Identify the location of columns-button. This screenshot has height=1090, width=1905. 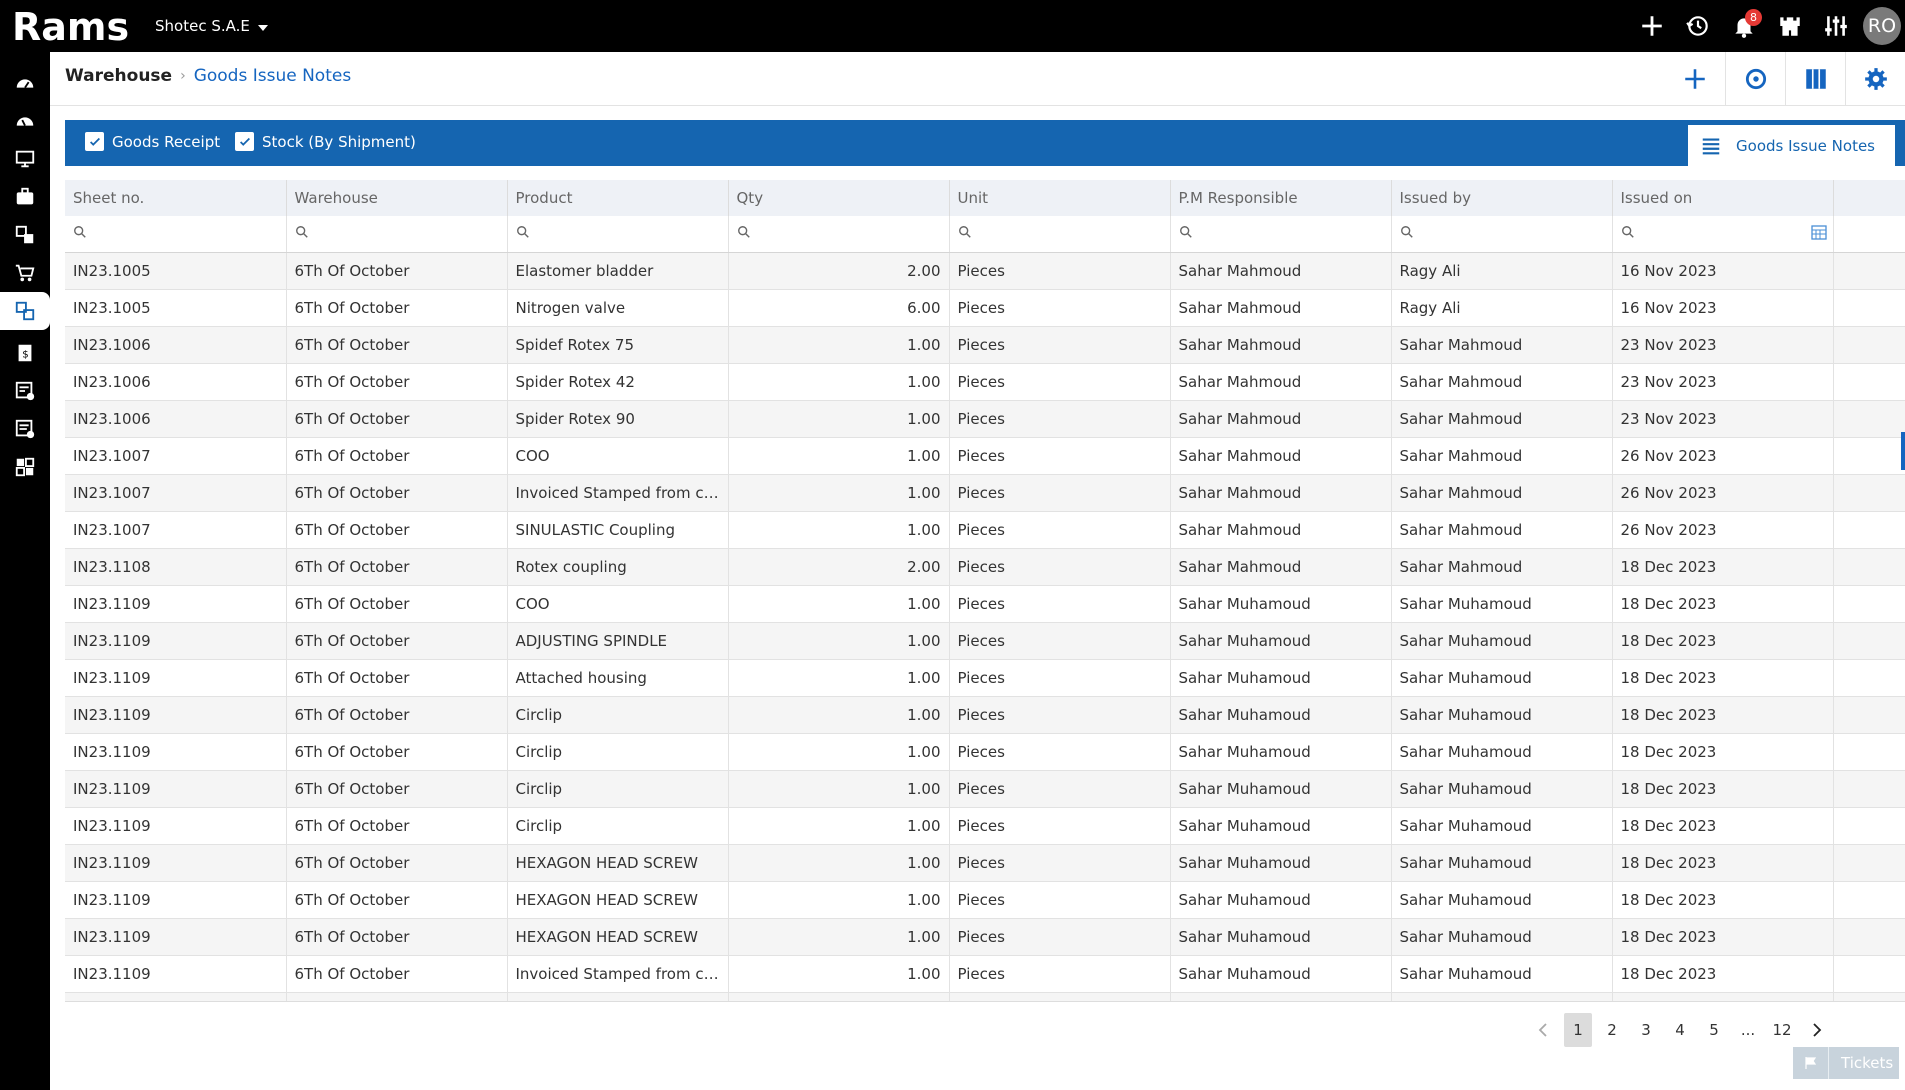
(1815, 79).